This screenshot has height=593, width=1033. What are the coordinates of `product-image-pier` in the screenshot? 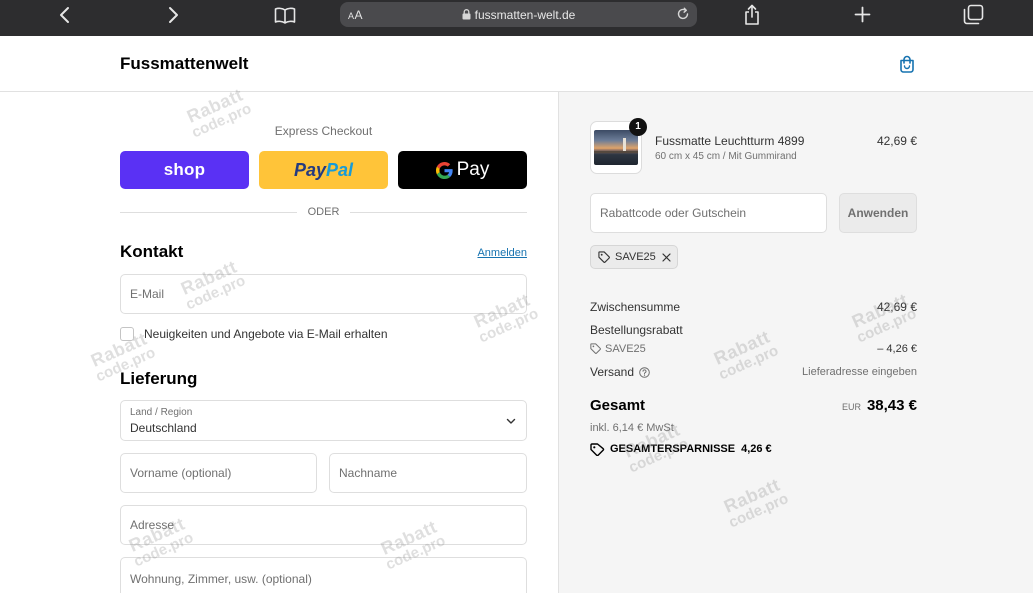 It's located at (616, 152).